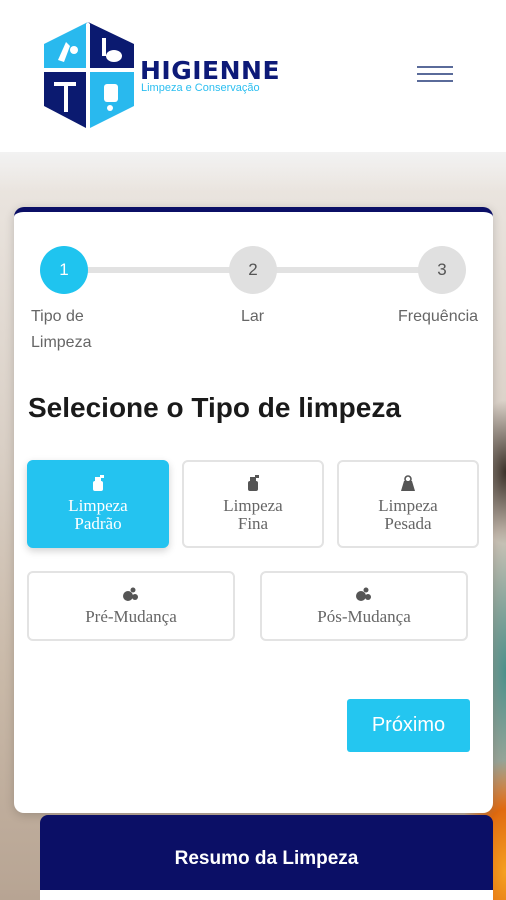 This screenshot has width=506, height=900. Describe the element at coordinates (200, 88) in the screenshot. I see `brand-tagline: Limpeza e Conservação` at that location.